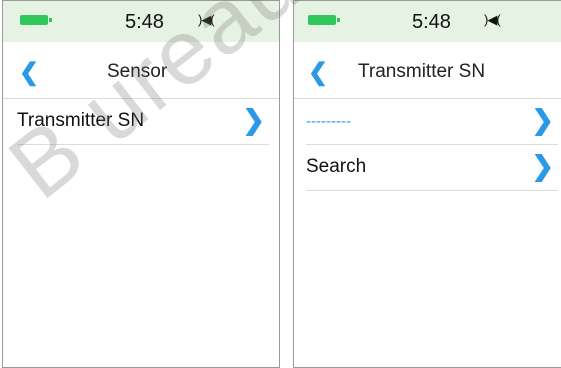  I want to click on page-title: Transmitter SN, so click(422, 71).